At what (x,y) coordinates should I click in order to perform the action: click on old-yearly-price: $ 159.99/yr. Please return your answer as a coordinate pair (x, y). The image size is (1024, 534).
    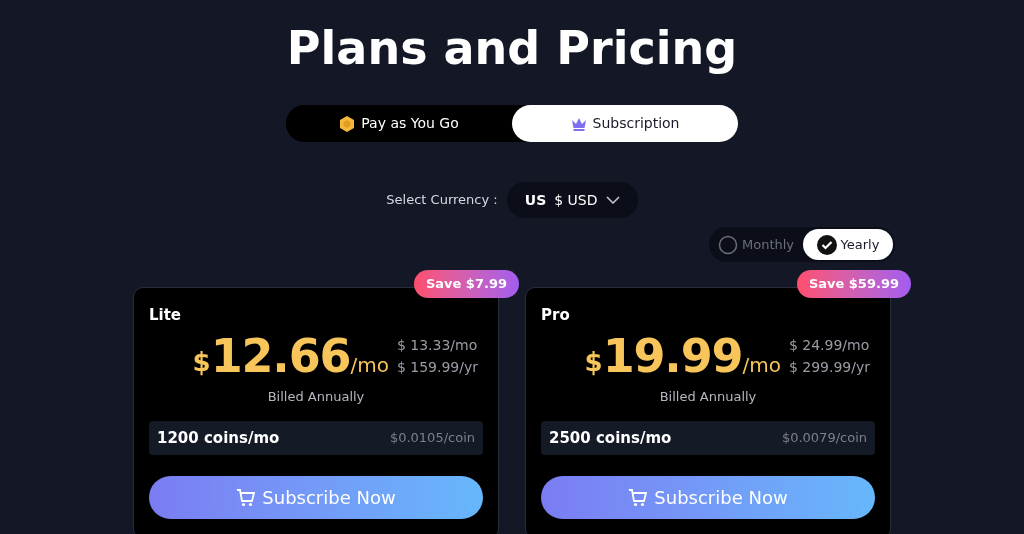
    Looking at the image, I should click on (437, 367).